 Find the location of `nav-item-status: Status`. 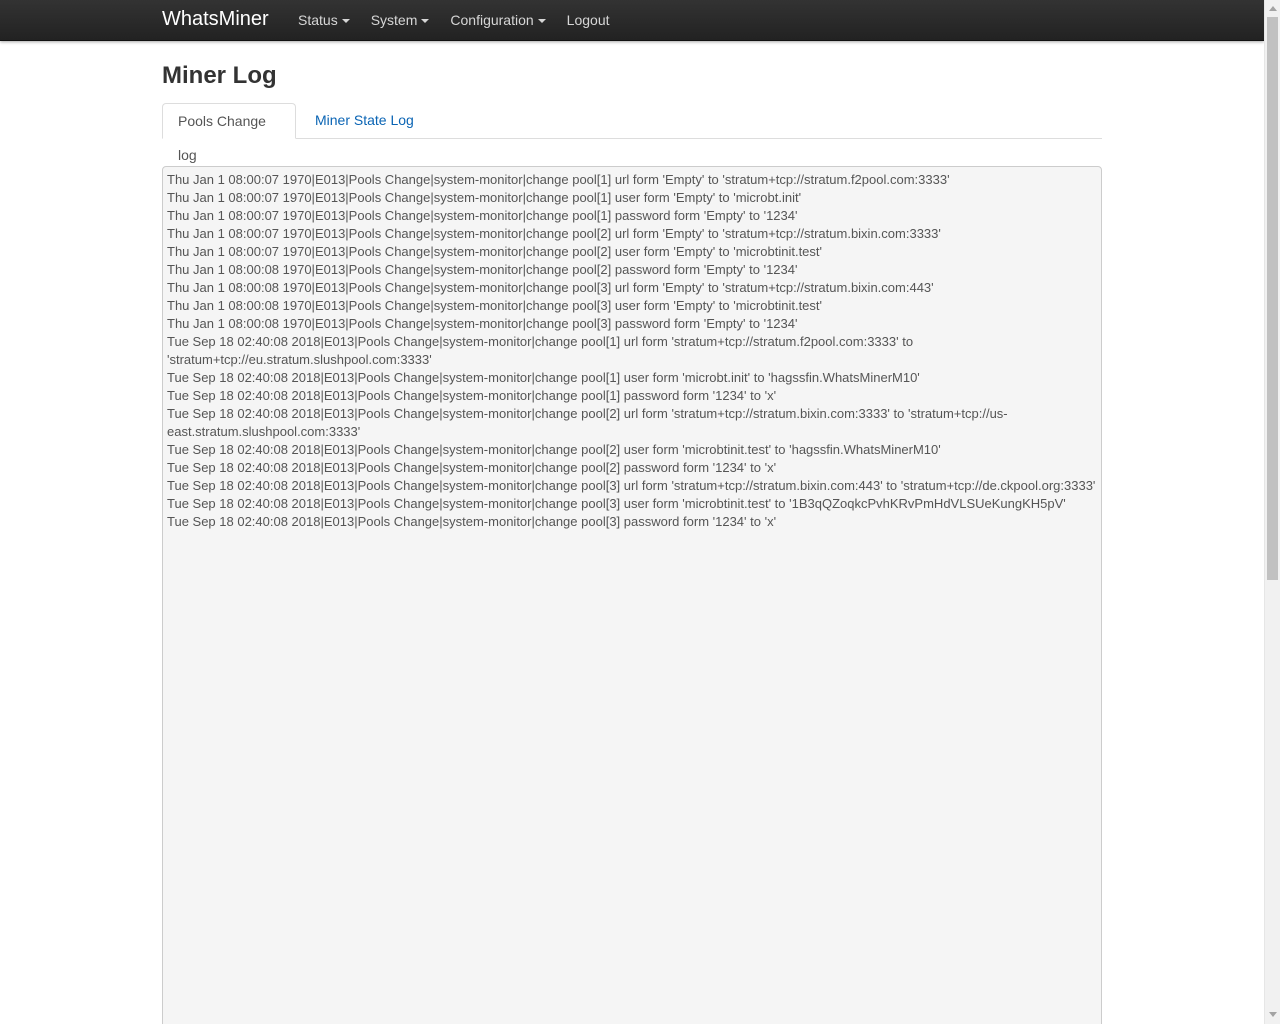

nav-item-status: Status is located at coordinates (324, 20).